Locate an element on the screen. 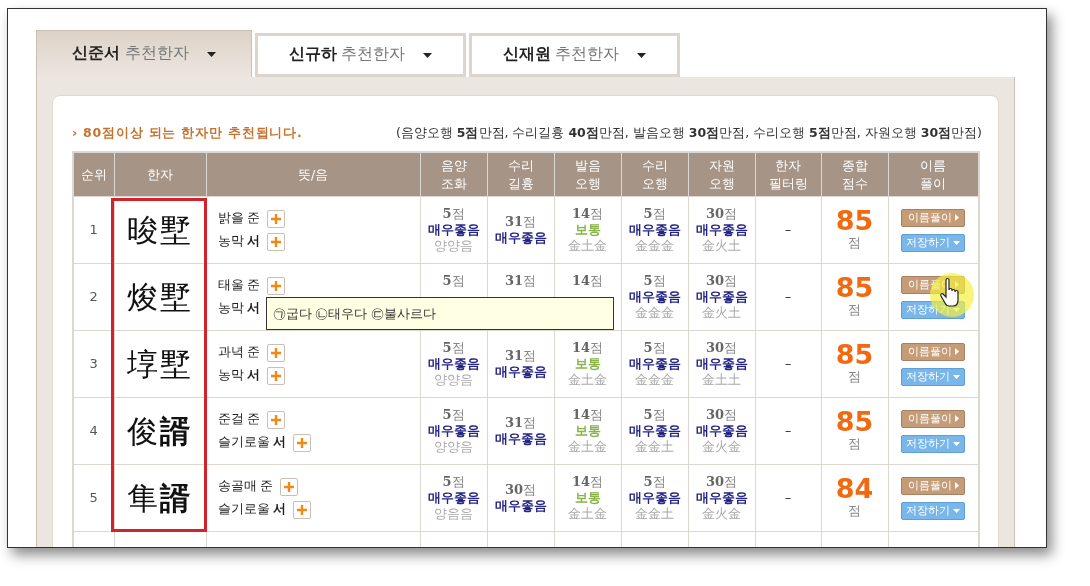 The height and width of the screenshot is (586, 1090). arrow-icon is located at coordinates (956, 352).